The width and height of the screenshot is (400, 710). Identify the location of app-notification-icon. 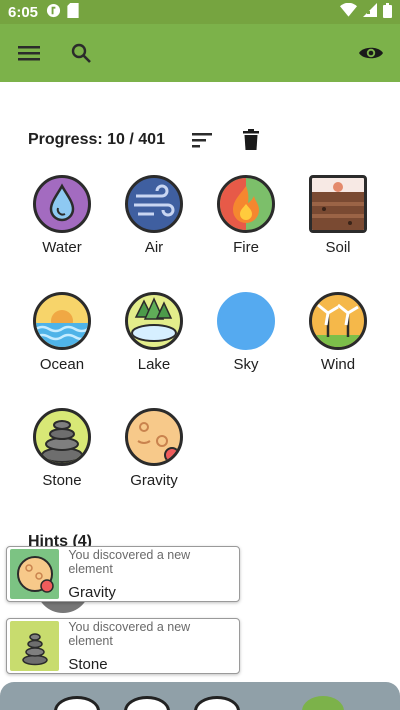
(53, 12).